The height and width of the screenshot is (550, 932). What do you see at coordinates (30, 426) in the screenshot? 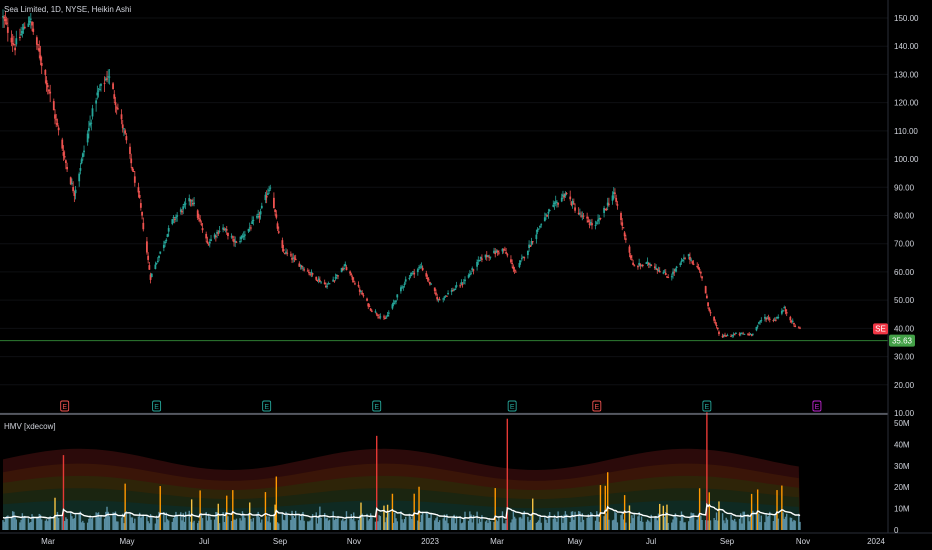
I see `volume-indicator-label: HMV [xdecow]` at bounding box center [30, 426].